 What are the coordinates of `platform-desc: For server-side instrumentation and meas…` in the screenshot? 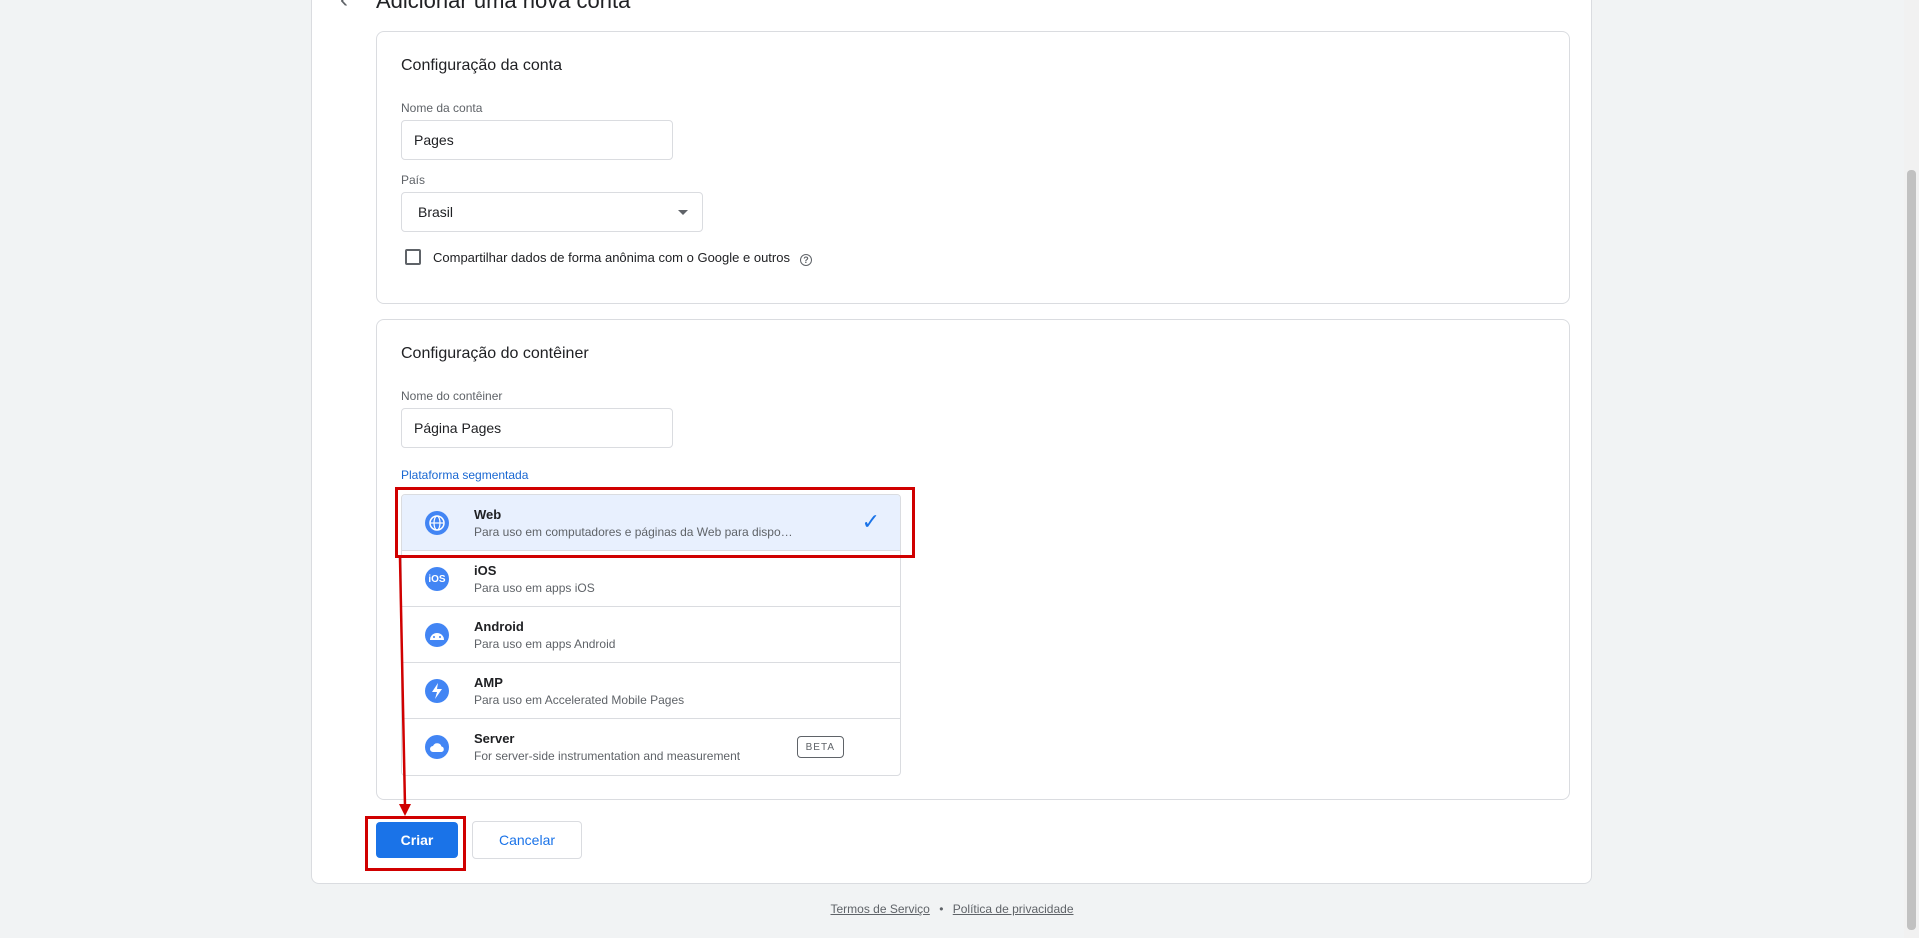 It's located at (607, 756).